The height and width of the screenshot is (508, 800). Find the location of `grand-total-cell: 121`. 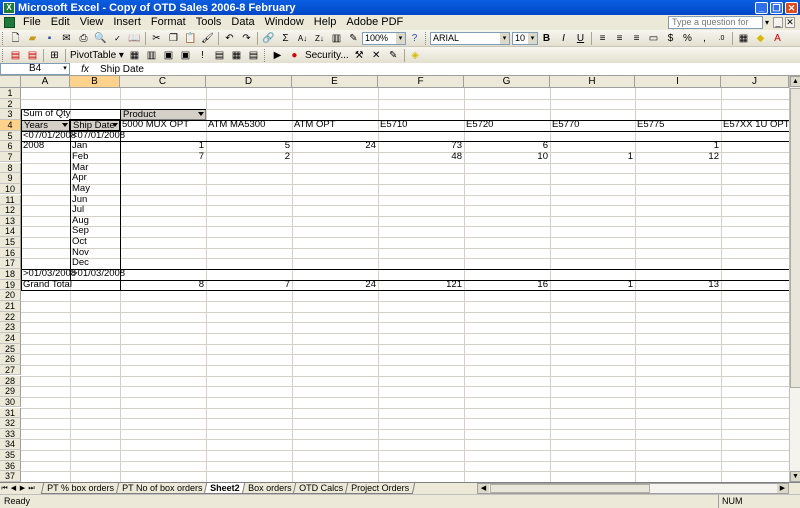

grand-total-cell: 121 is located at coordinates (421, 285).